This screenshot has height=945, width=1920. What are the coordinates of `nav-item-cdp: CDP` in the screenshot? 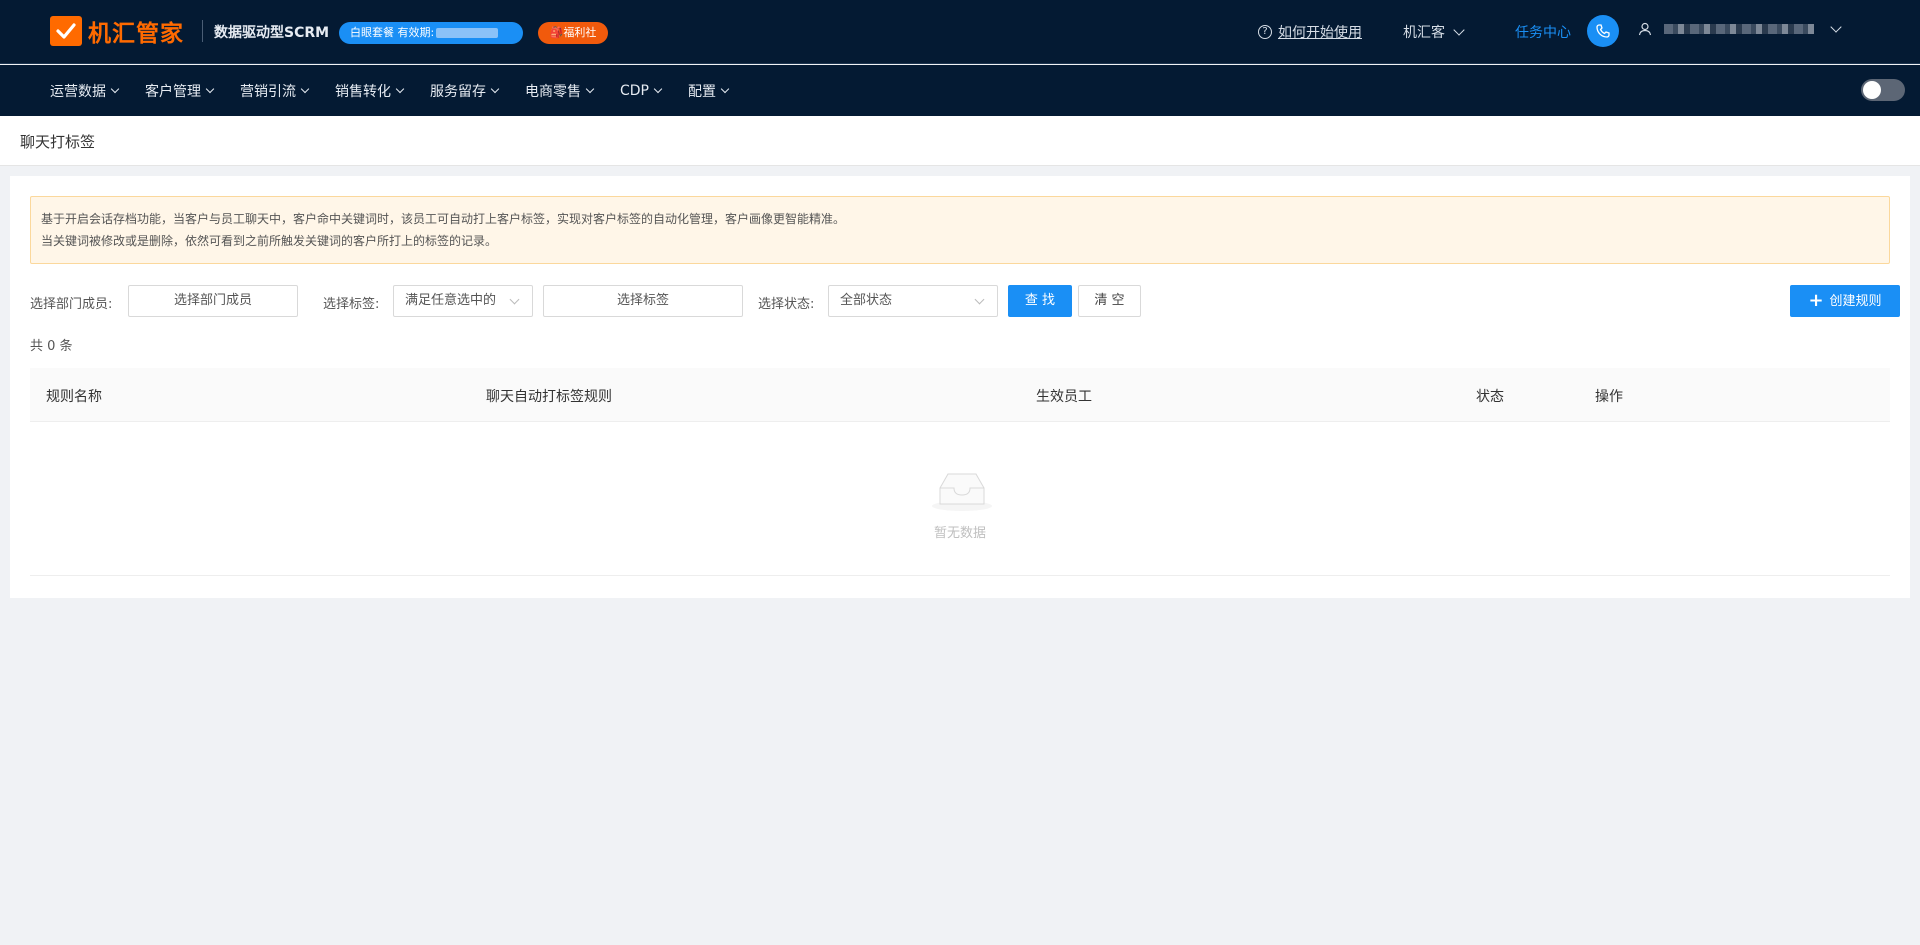 It's located at (641, 90).